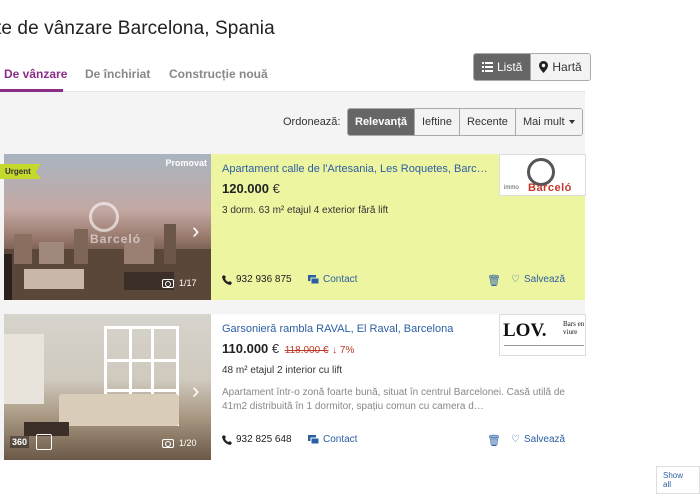 The width and height of the screenshot is (700, 495). I want to click on old-price: 118.000 €, so click(306, 350).